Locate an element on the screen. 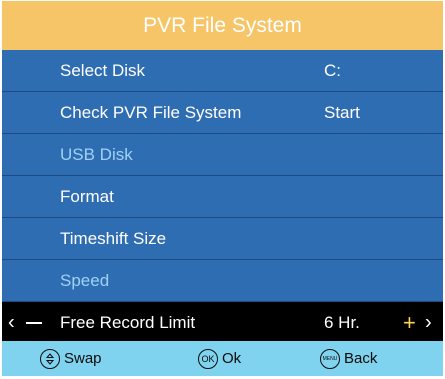 Image resolution: width=445 pixels, height=379 pixels. menu-item-speed: Speed is located at coordinates (222, 281).